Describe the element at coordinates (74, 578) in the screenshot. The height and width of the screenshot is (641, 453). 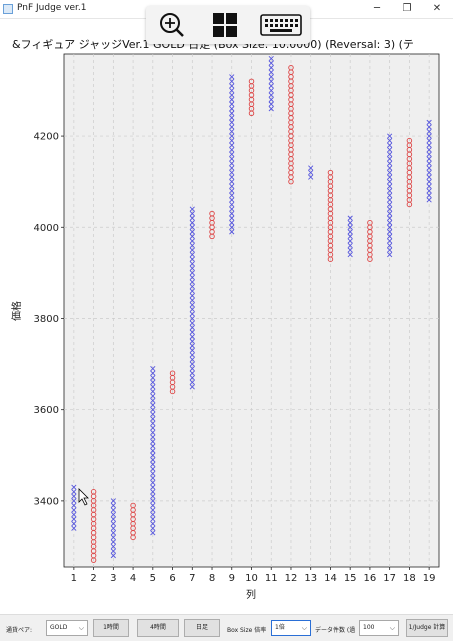
I see `x-tick-label: 1` at that location.